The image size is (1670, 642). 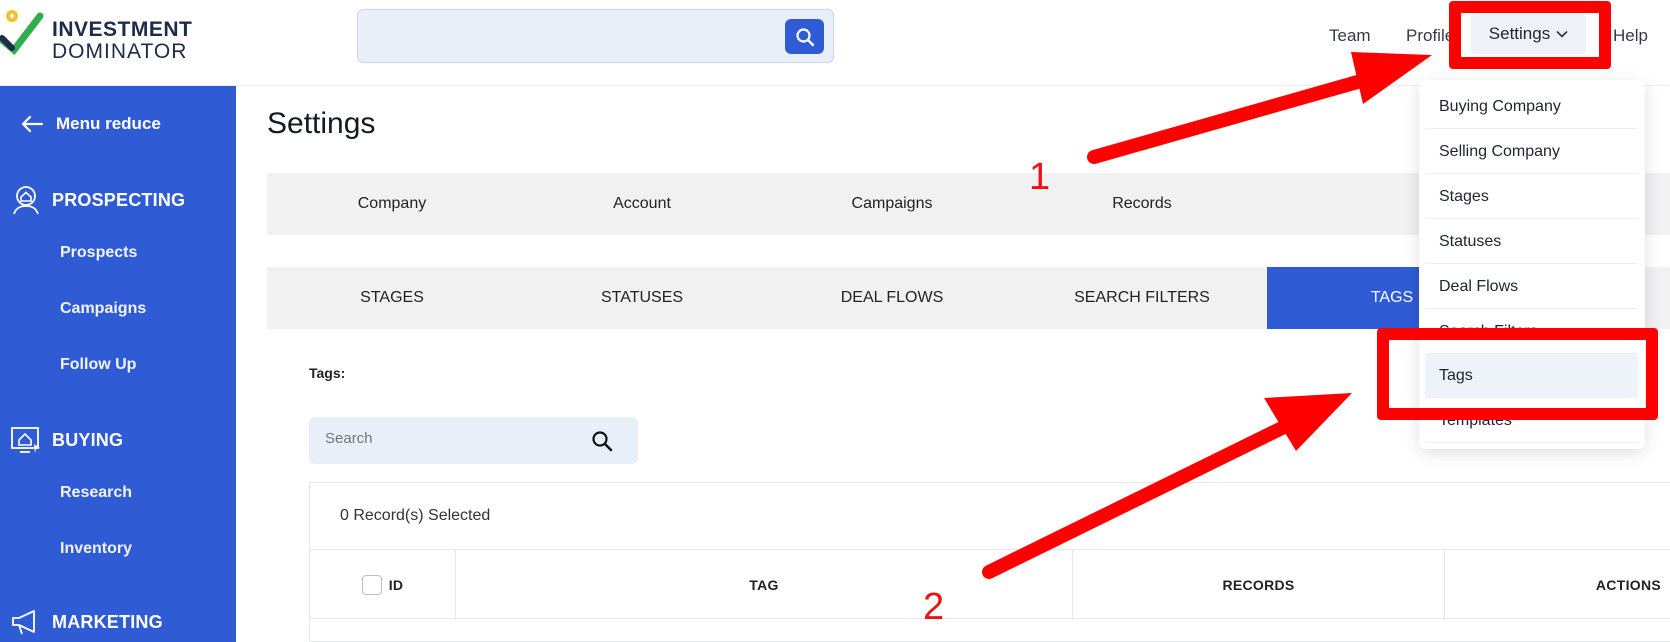 I want to click on sidebar-section-marketing: MARKETING, so click(x=86, y=622).